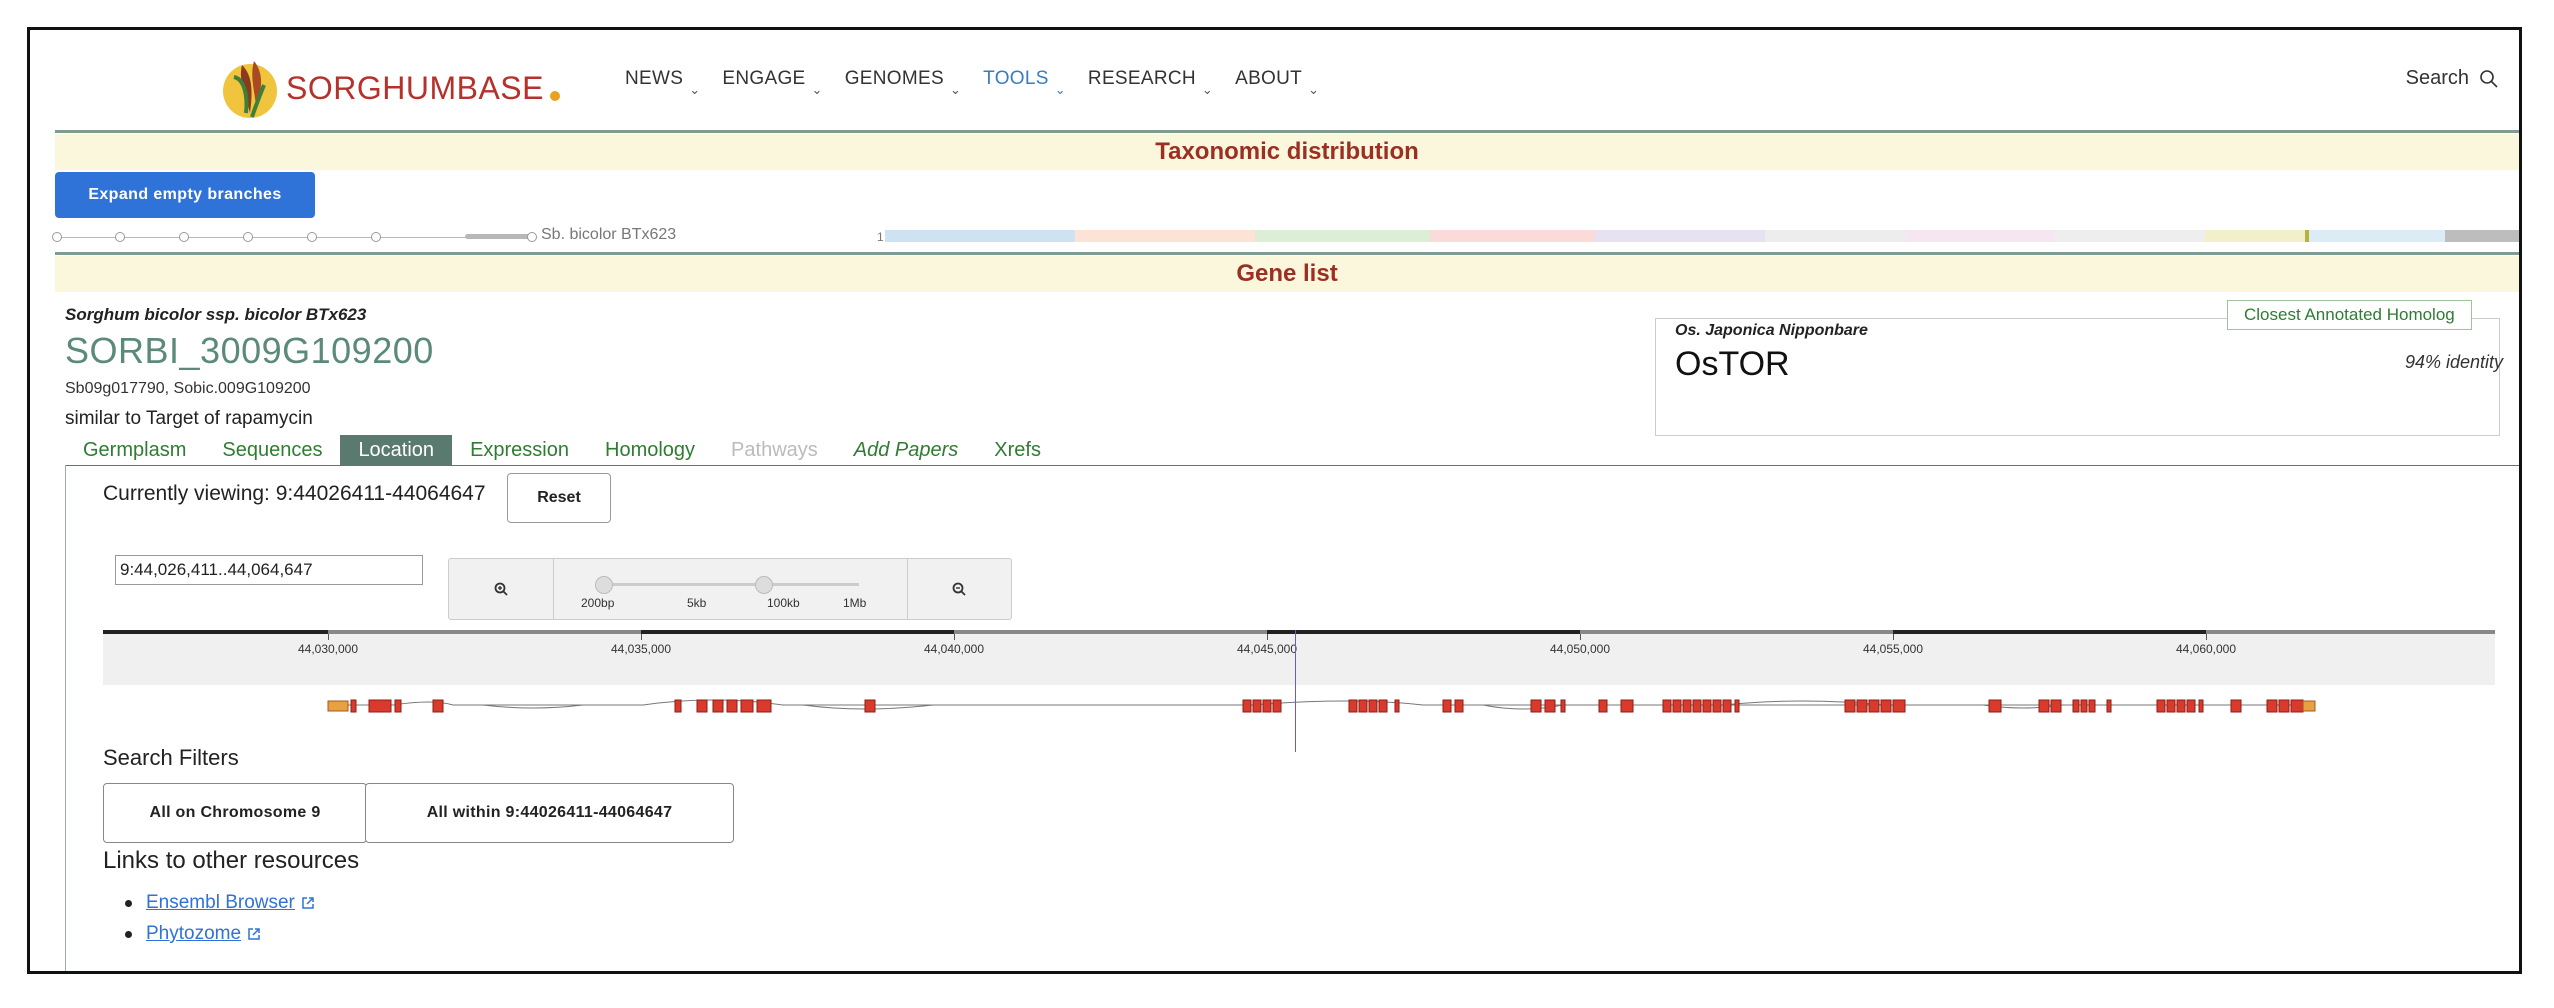 The width and height of the screenshot is (2554, 1008). I want to click on tree-species-label: Sb. bicolor BTx623, so click(609, 234).